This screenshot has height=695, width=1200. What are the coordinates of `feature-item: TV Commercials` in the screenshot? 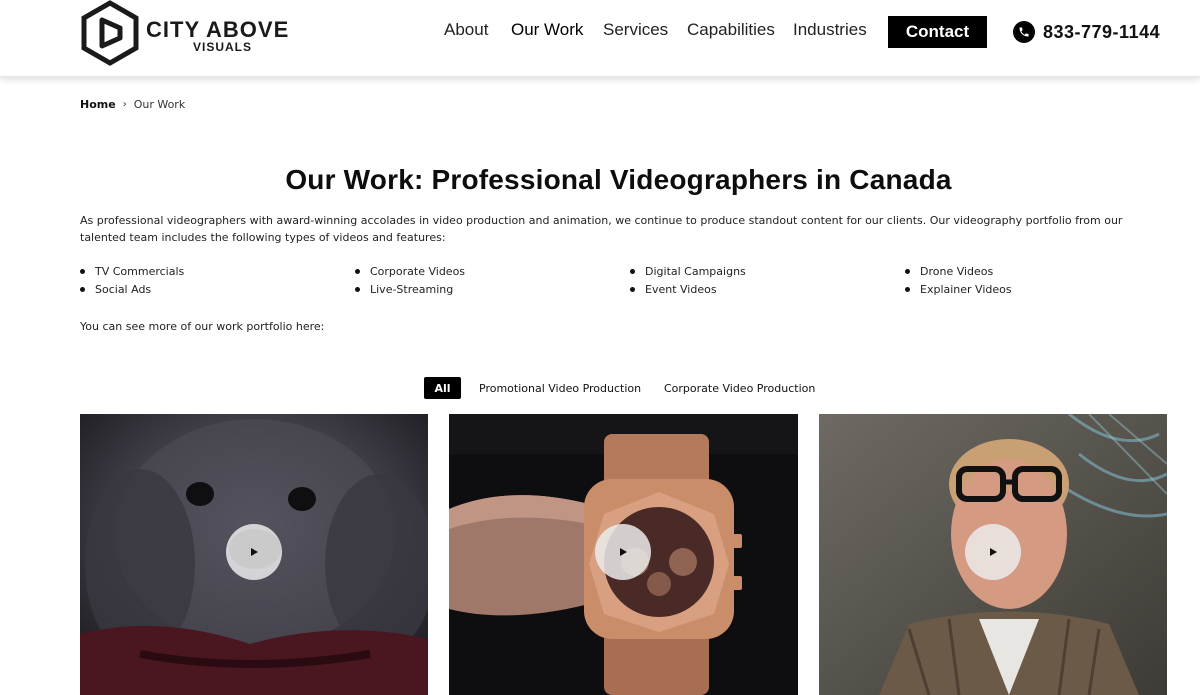 It's located at (132, 271).